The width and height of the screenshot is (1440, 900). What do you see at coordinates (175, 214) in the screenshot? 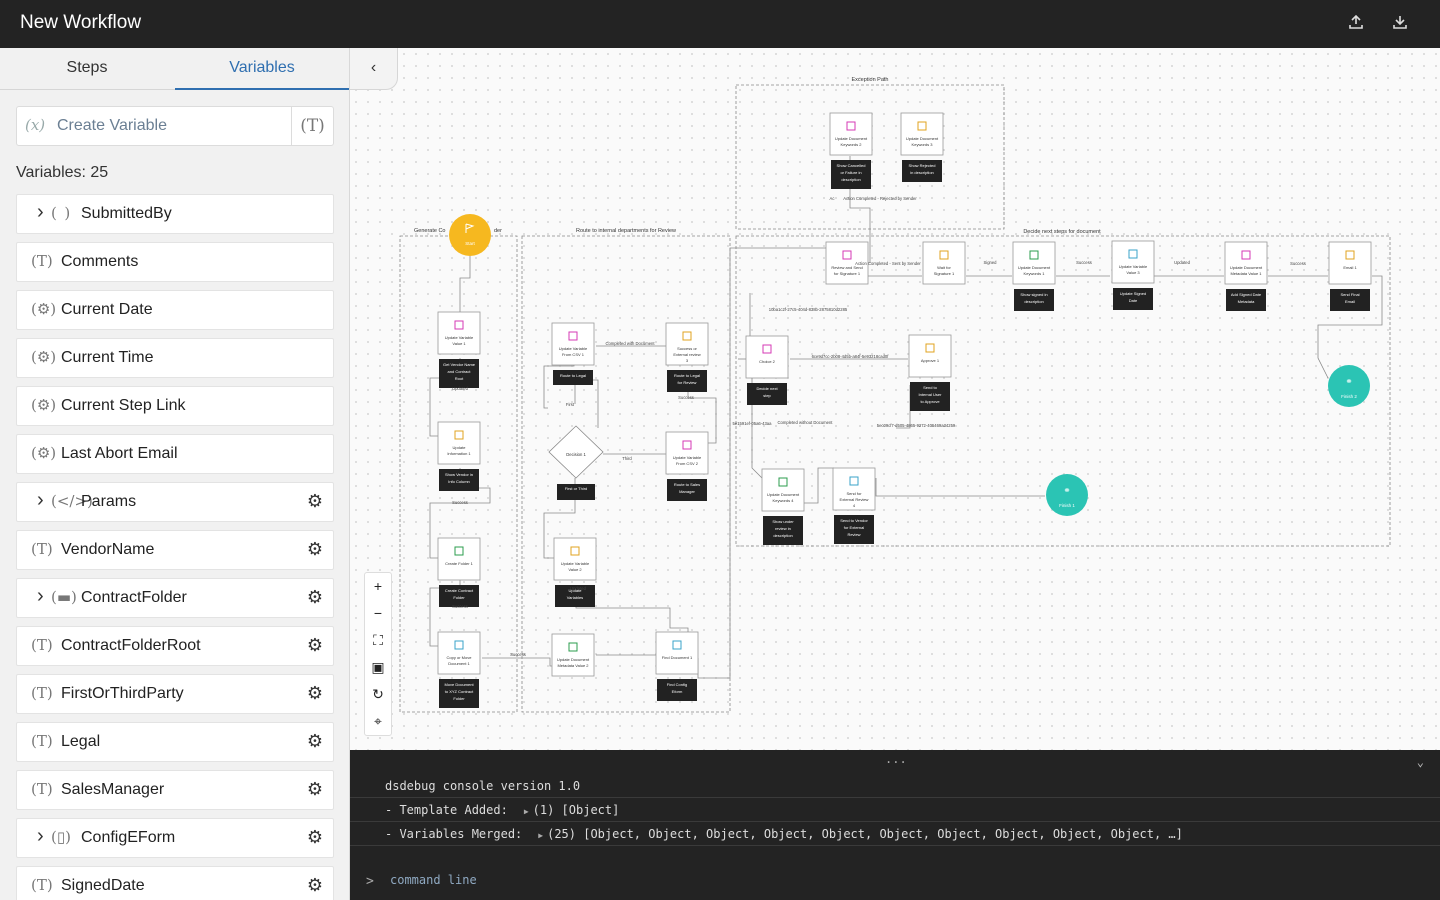
I see `variable-item: › ( ) SubmittedBy` at bounding box center [175, 214].